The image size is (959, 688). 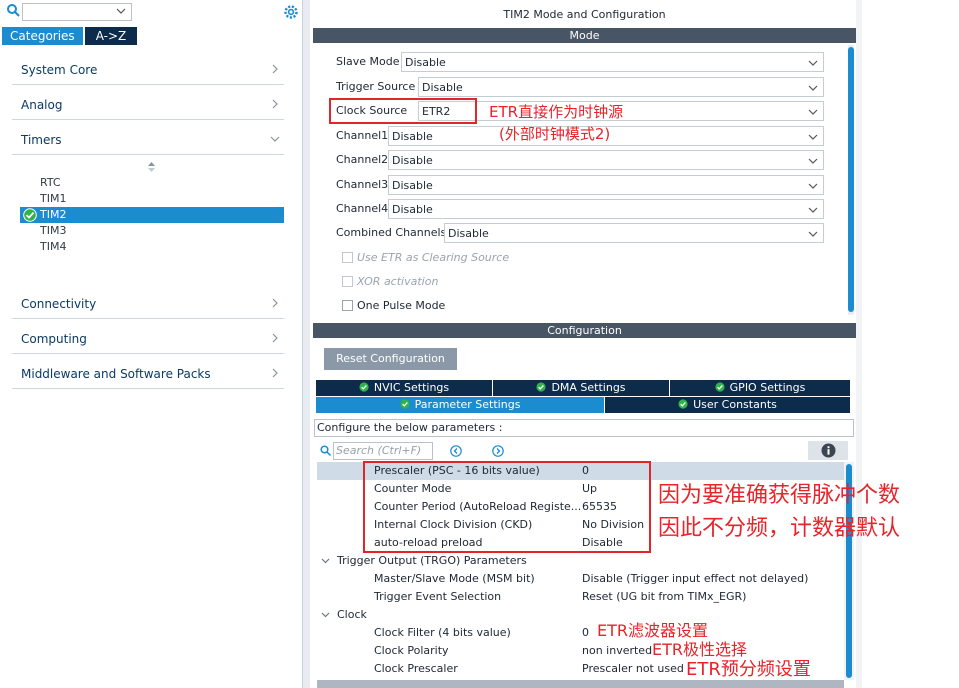 I want to click on timer-item-tim1: TIM1, so click(x=53, y=199).